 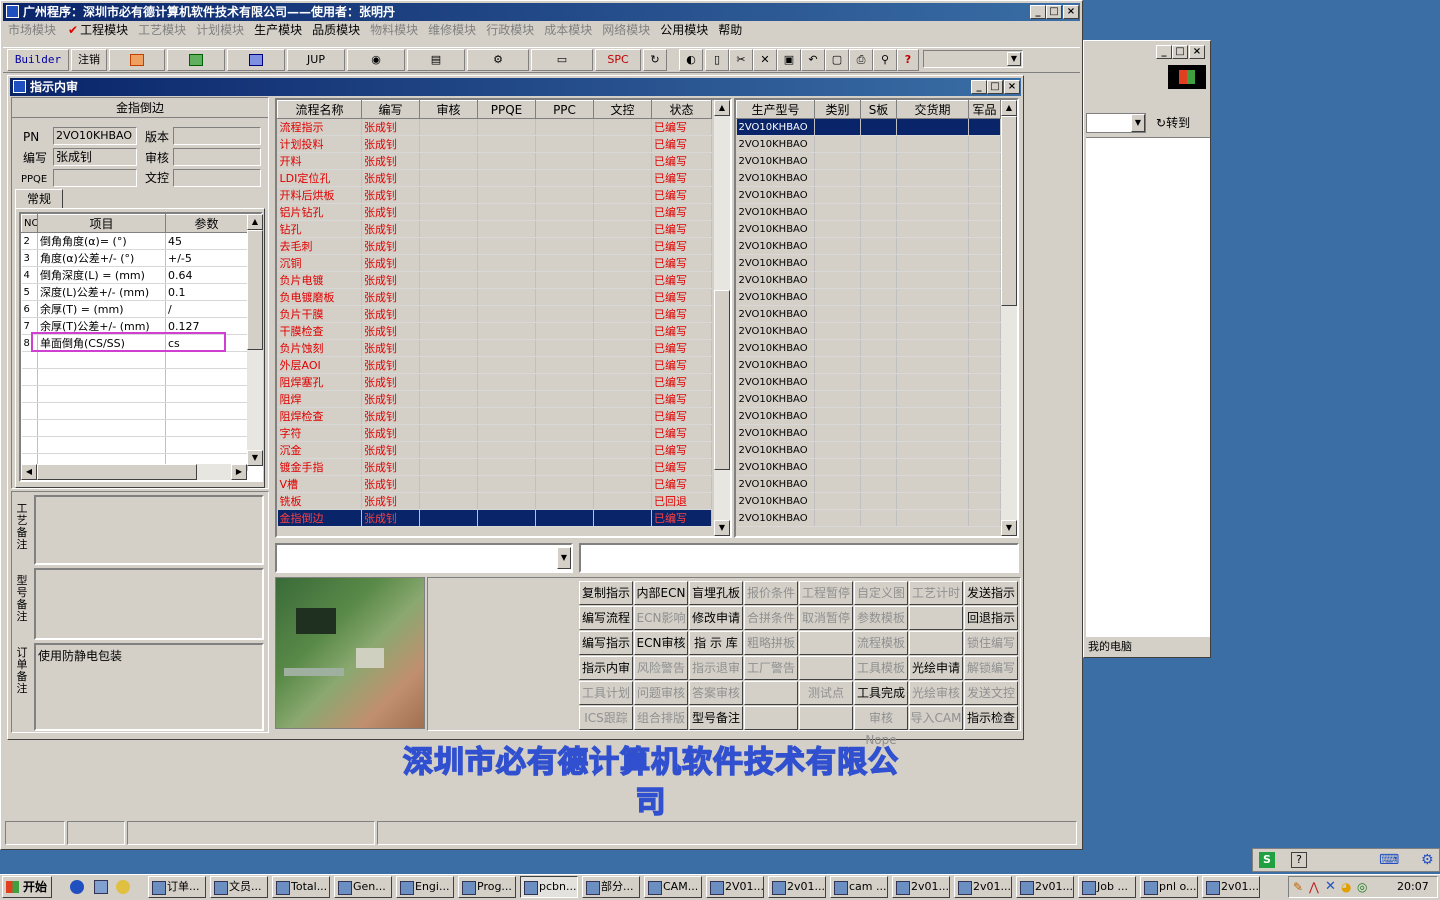 I want to click on menu-item-9: 成本模块, so click(x=568, y=30).